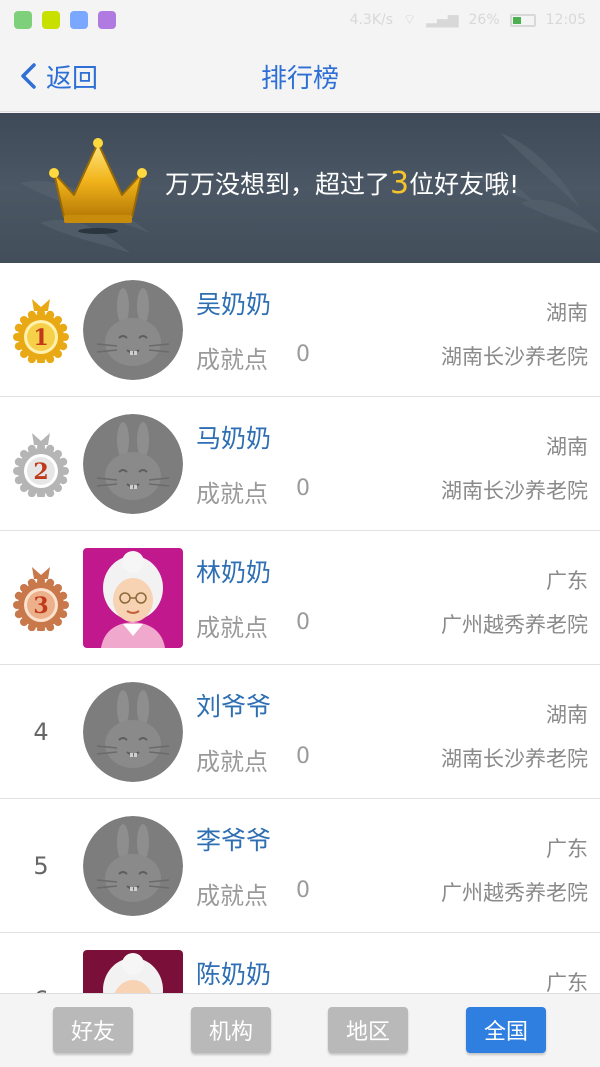 This screenshot has height=1067, width=600. Describe the element at coordinates (300, 330) in the screenshot. I see `ranking-row-1: 1 吴奶奶 成就点 0 湖南 湖南长沙养老院` at that location.